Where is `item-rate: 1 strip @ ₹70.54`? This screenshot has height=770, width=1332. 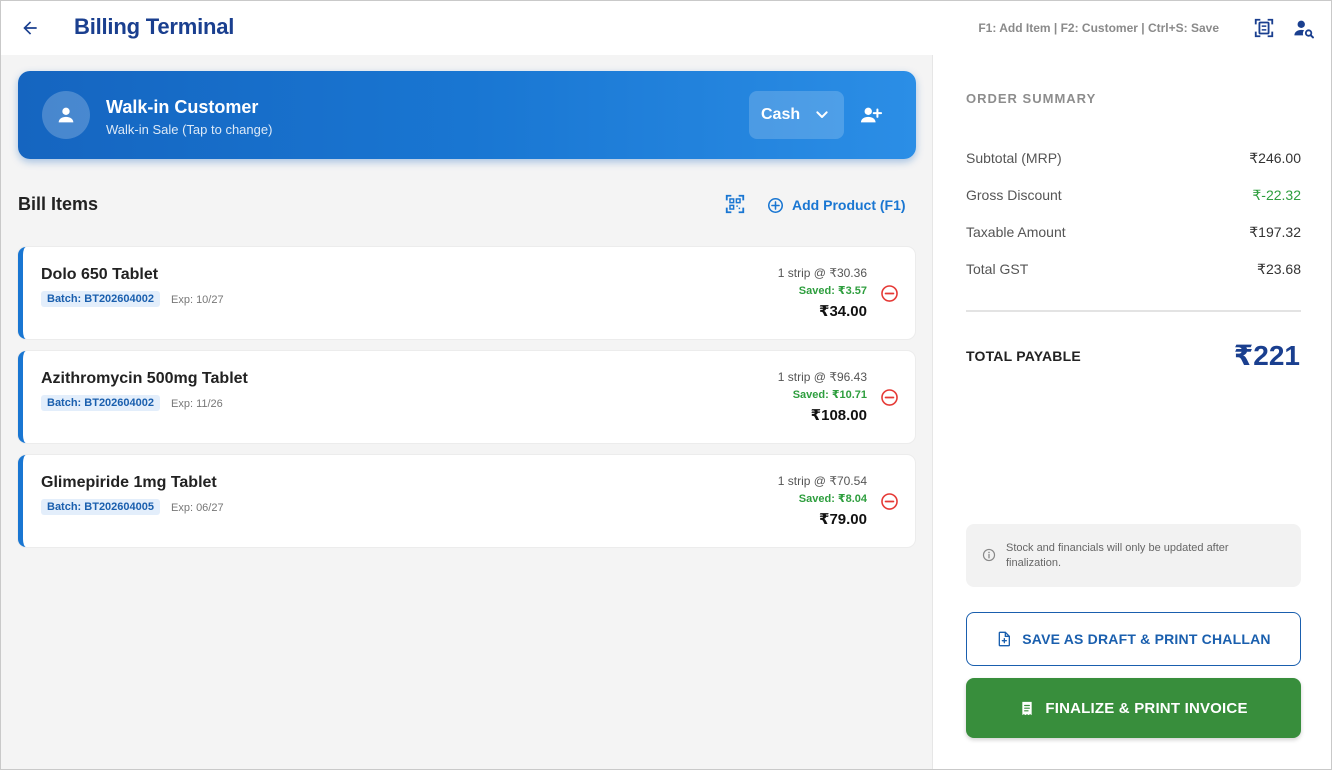 item-rate: 1 strip @ ₹70.54 is located at coordinates (822, 481).